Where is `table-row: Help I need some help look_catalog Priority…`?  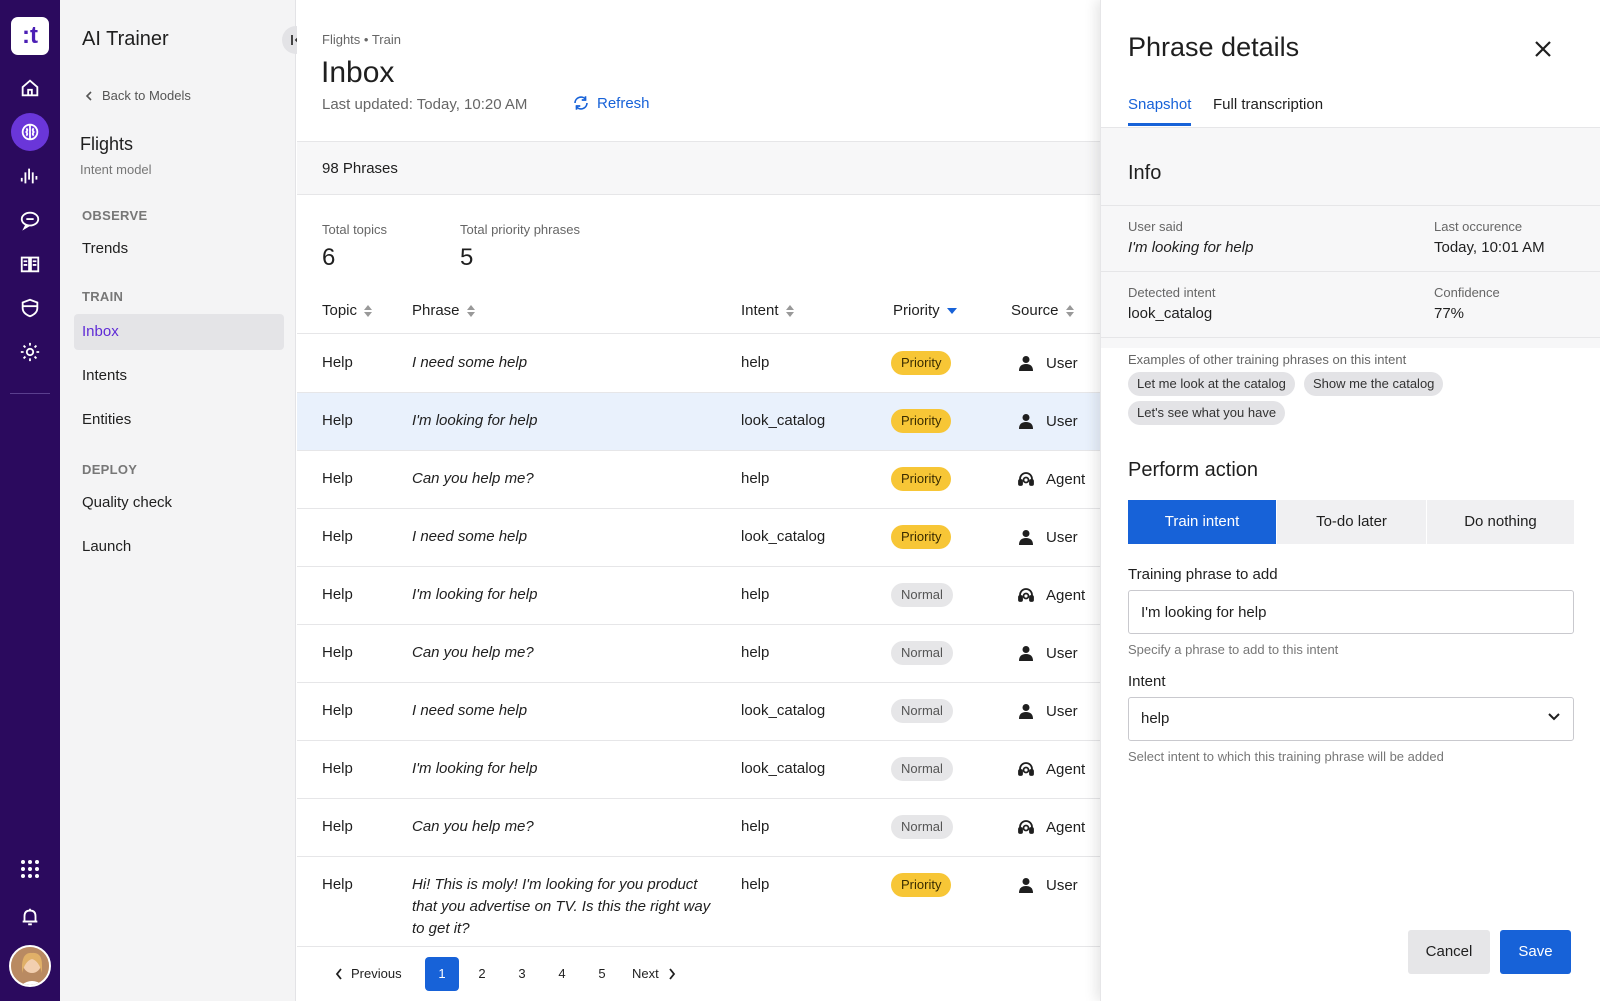
table-row: Help I need some help look_catalog Priority… is located at coordinates (698, 538).